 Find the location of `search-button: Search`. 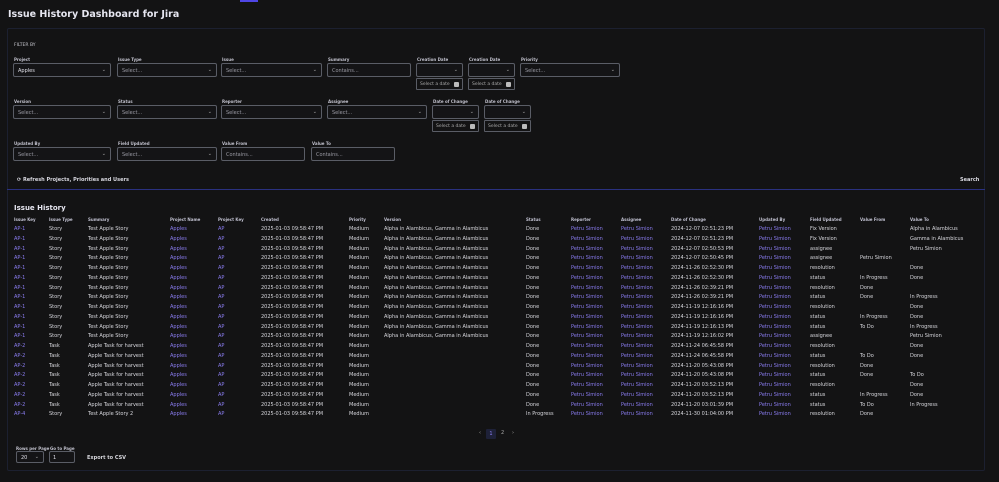

search-button: Search is located at coordinates (969, 180).